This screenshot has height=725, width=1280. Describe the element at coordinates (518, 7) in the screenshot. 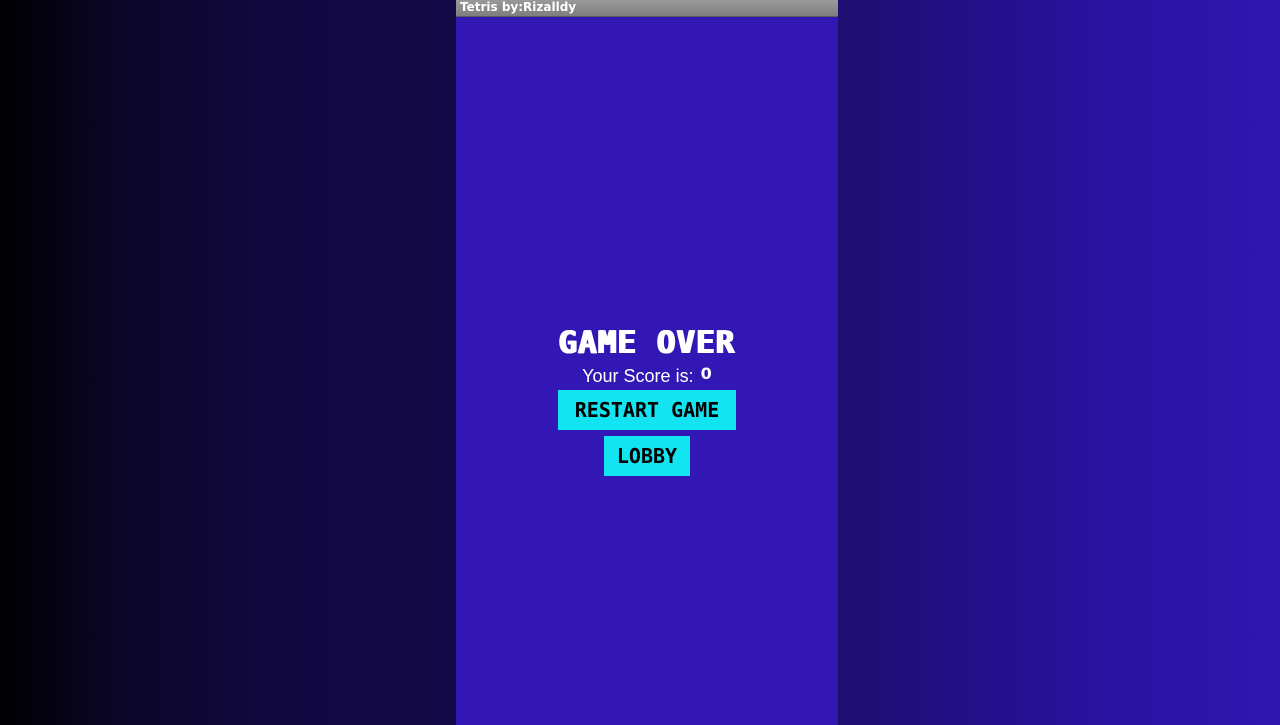

I see `window-title: Tetris by:Rizalldy` at that location.